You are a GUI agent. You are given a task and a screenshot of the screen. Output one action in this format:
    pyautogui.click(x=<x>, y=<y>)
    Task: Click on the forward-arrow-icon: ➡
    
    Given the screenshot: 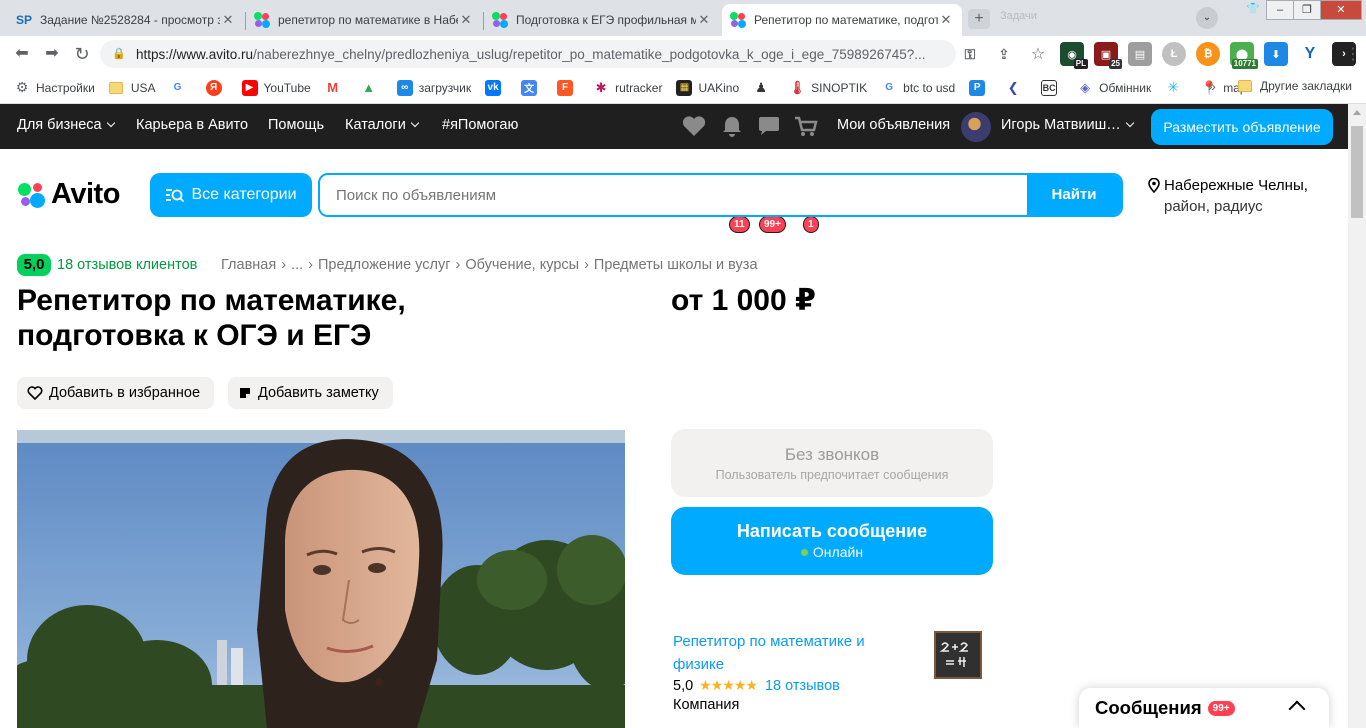 What is the action you would take?
    pyautogui.click(x=52, y=54)
    